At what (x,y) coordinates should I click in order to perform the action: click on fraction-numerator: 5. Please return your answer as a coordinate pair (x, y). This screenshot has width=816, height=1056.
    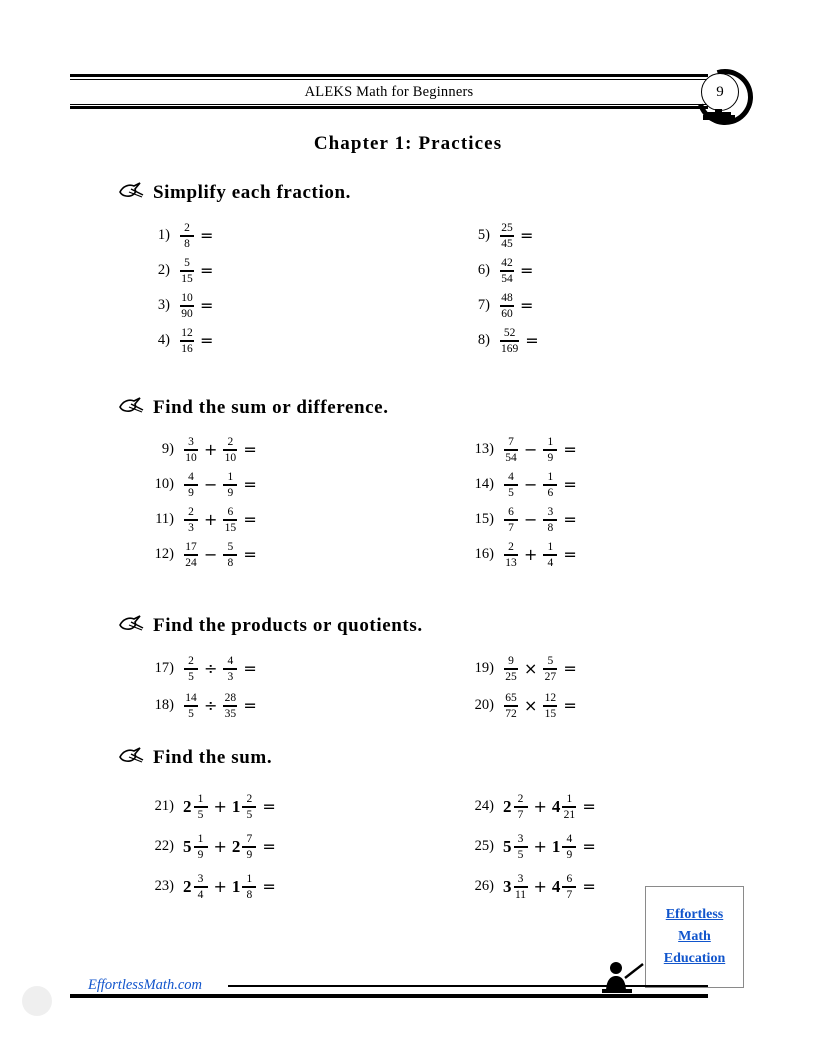
    Looking at the image, I should click on (187, 263).